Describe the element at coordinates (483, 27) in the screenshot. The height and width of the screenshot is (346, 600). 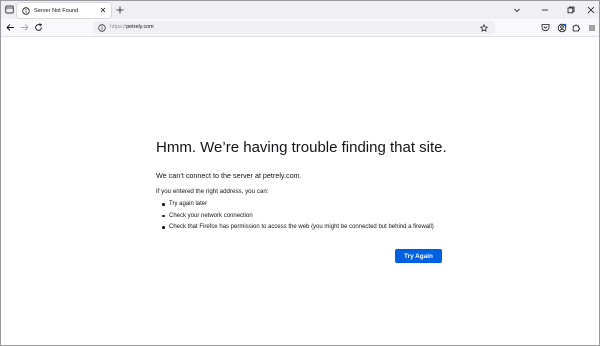
I see `bookmark-star-icon` at that location.